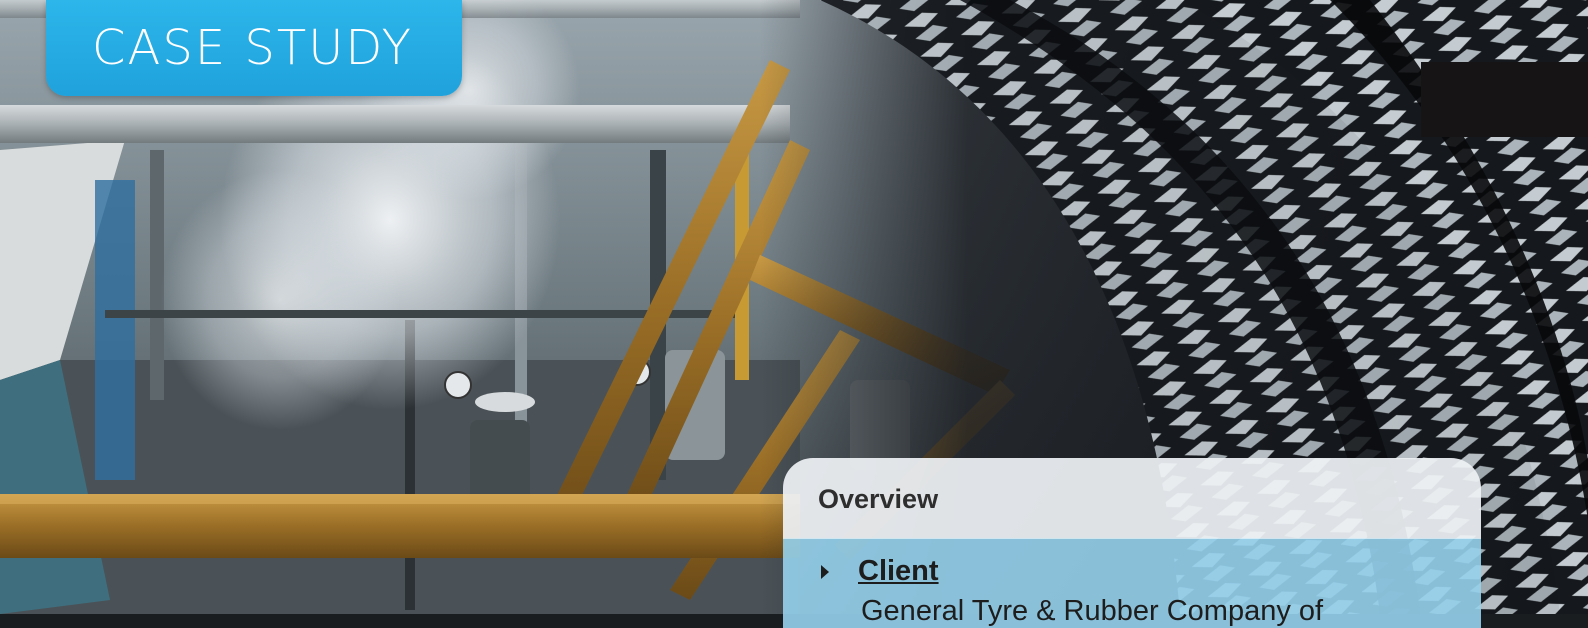 The height and width of the screenshot is (628, 1588). Describe the element at coordinates (898, 571) in the screenshot. I see `client-label: Client` at that location.